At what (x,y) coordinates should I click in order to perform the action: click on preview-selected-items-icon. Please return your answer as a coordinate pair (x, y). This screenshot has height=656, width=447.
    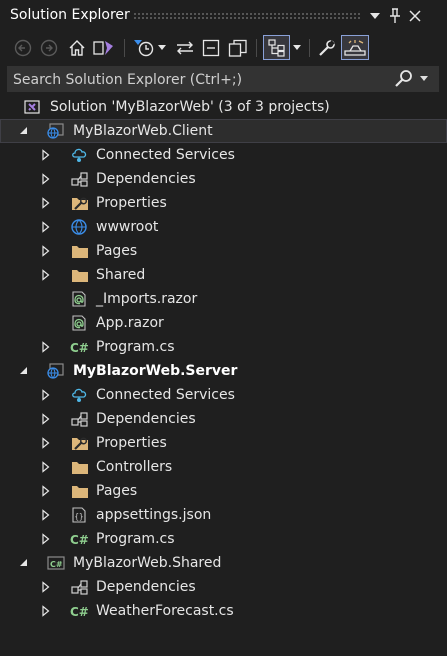
    Looking at the image, I should click on (355, 47).